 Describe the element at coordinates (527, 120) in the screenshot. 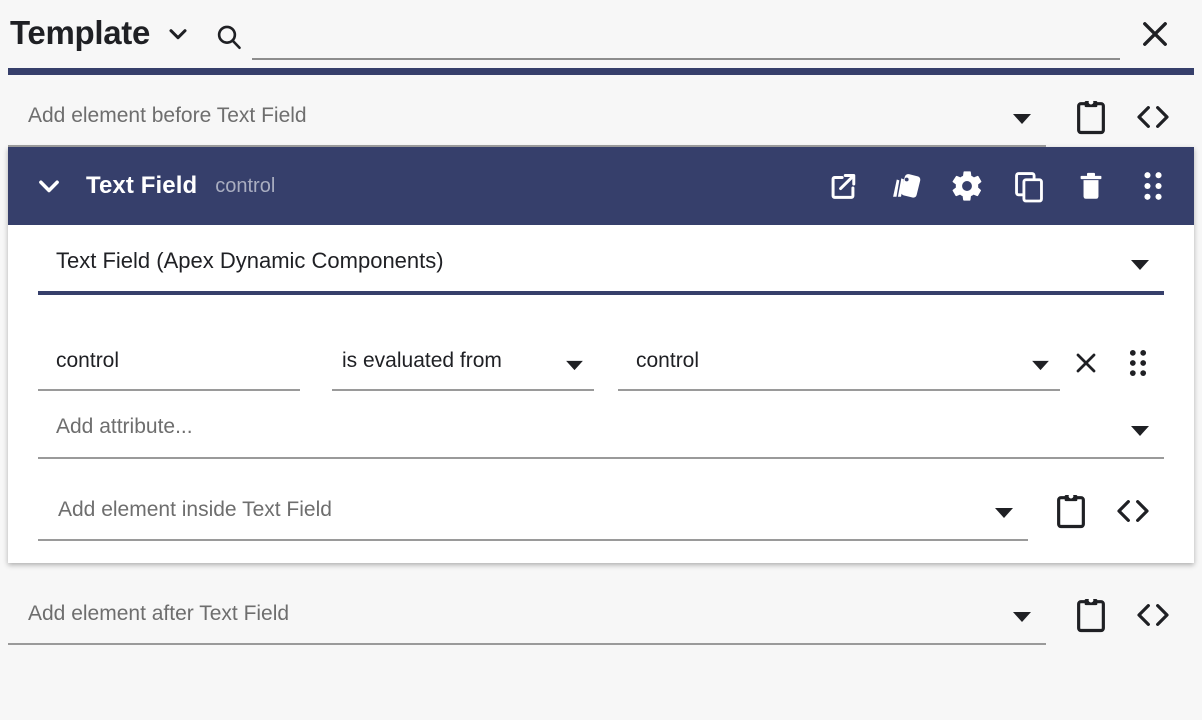

I see `add-element-before-select: Add element before Text Field` at that location.